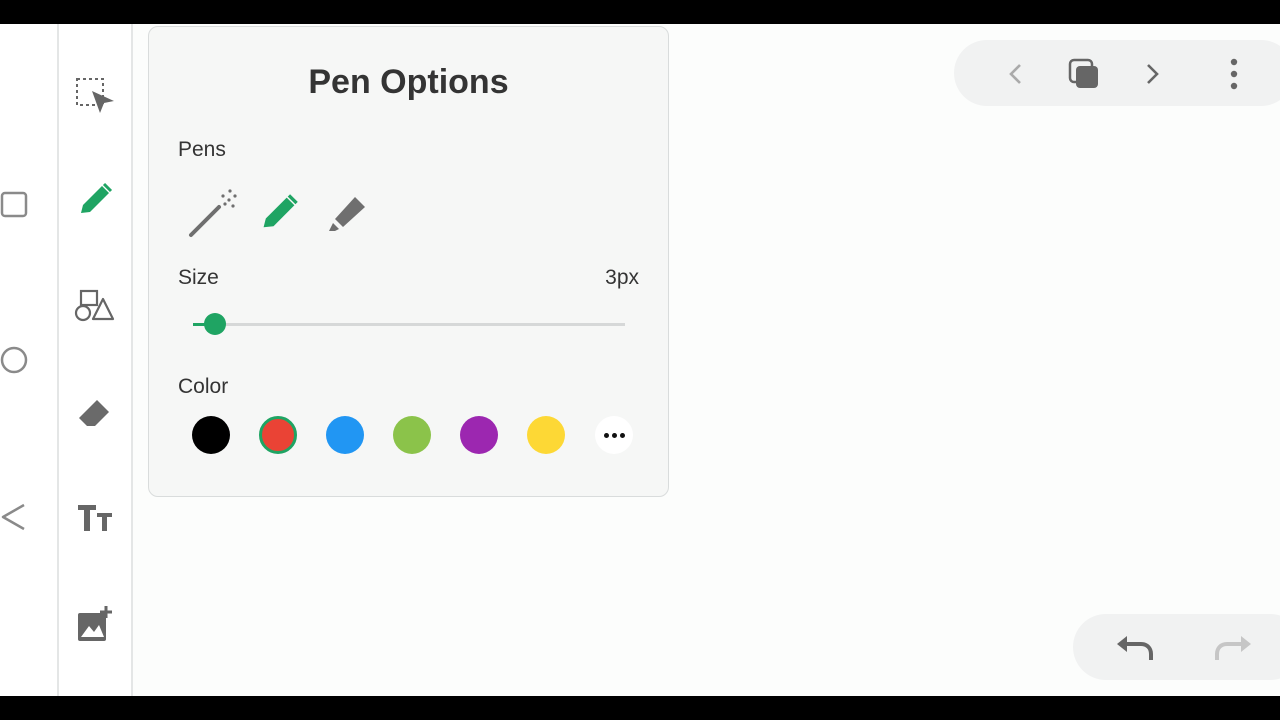 Image resolution: width=1280 pixels, height=720 pixels. I want to click on eraser-tool, so click(95, 412).